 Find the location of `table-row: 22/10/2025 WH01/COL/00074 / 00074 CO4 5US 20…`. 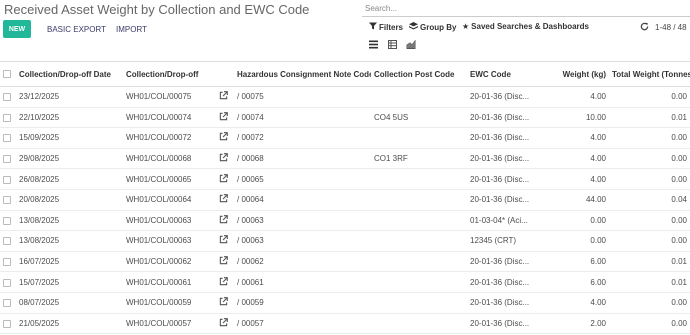

table-row: 22/10/2025 WH01/COL/00074 / 00074 CO4 5US 20… is located at coordinates (345, 118).